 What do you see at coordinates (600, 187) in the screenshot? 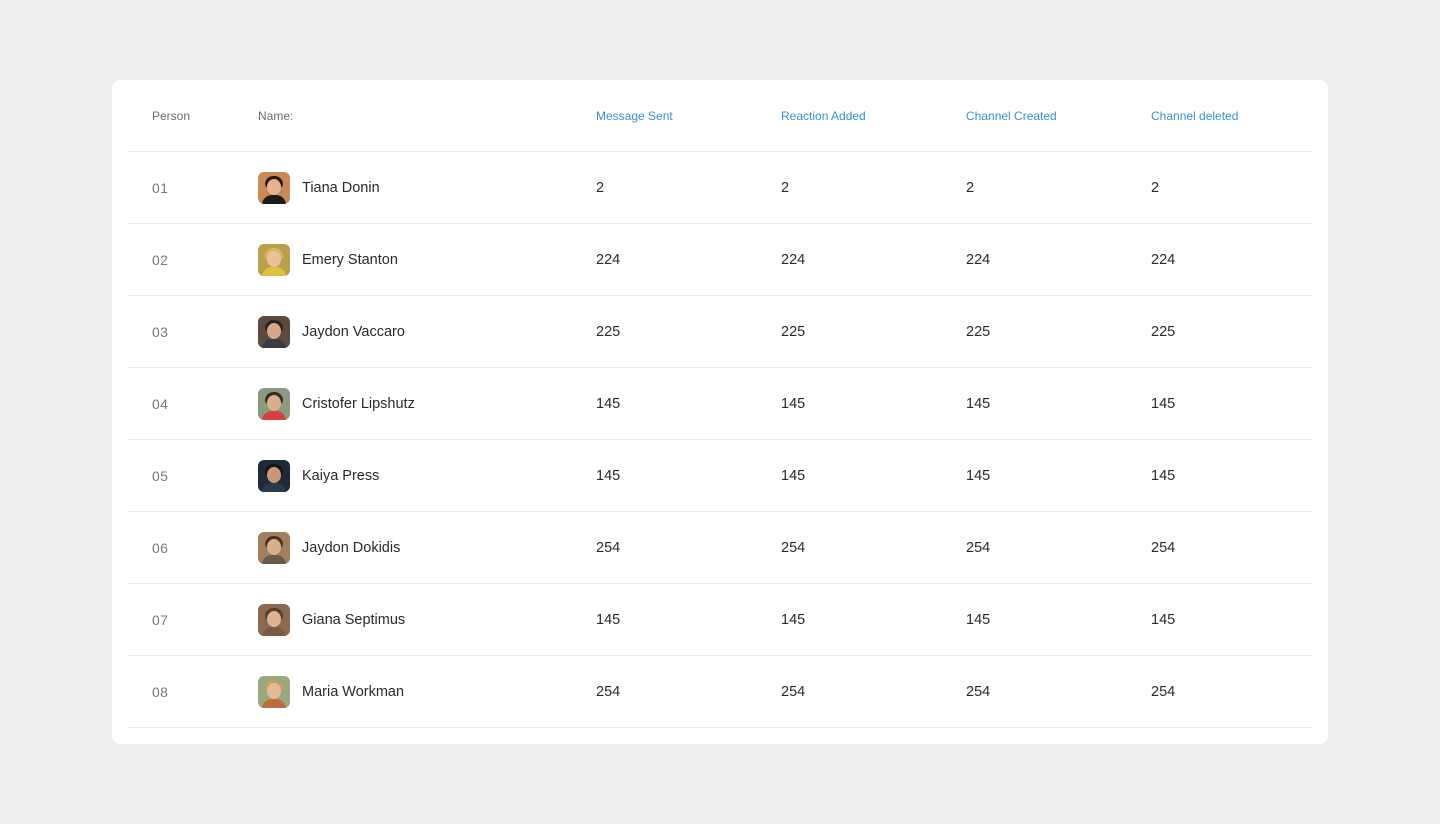
I see `message-sent-value: 2` at bounding box center [600, 187].